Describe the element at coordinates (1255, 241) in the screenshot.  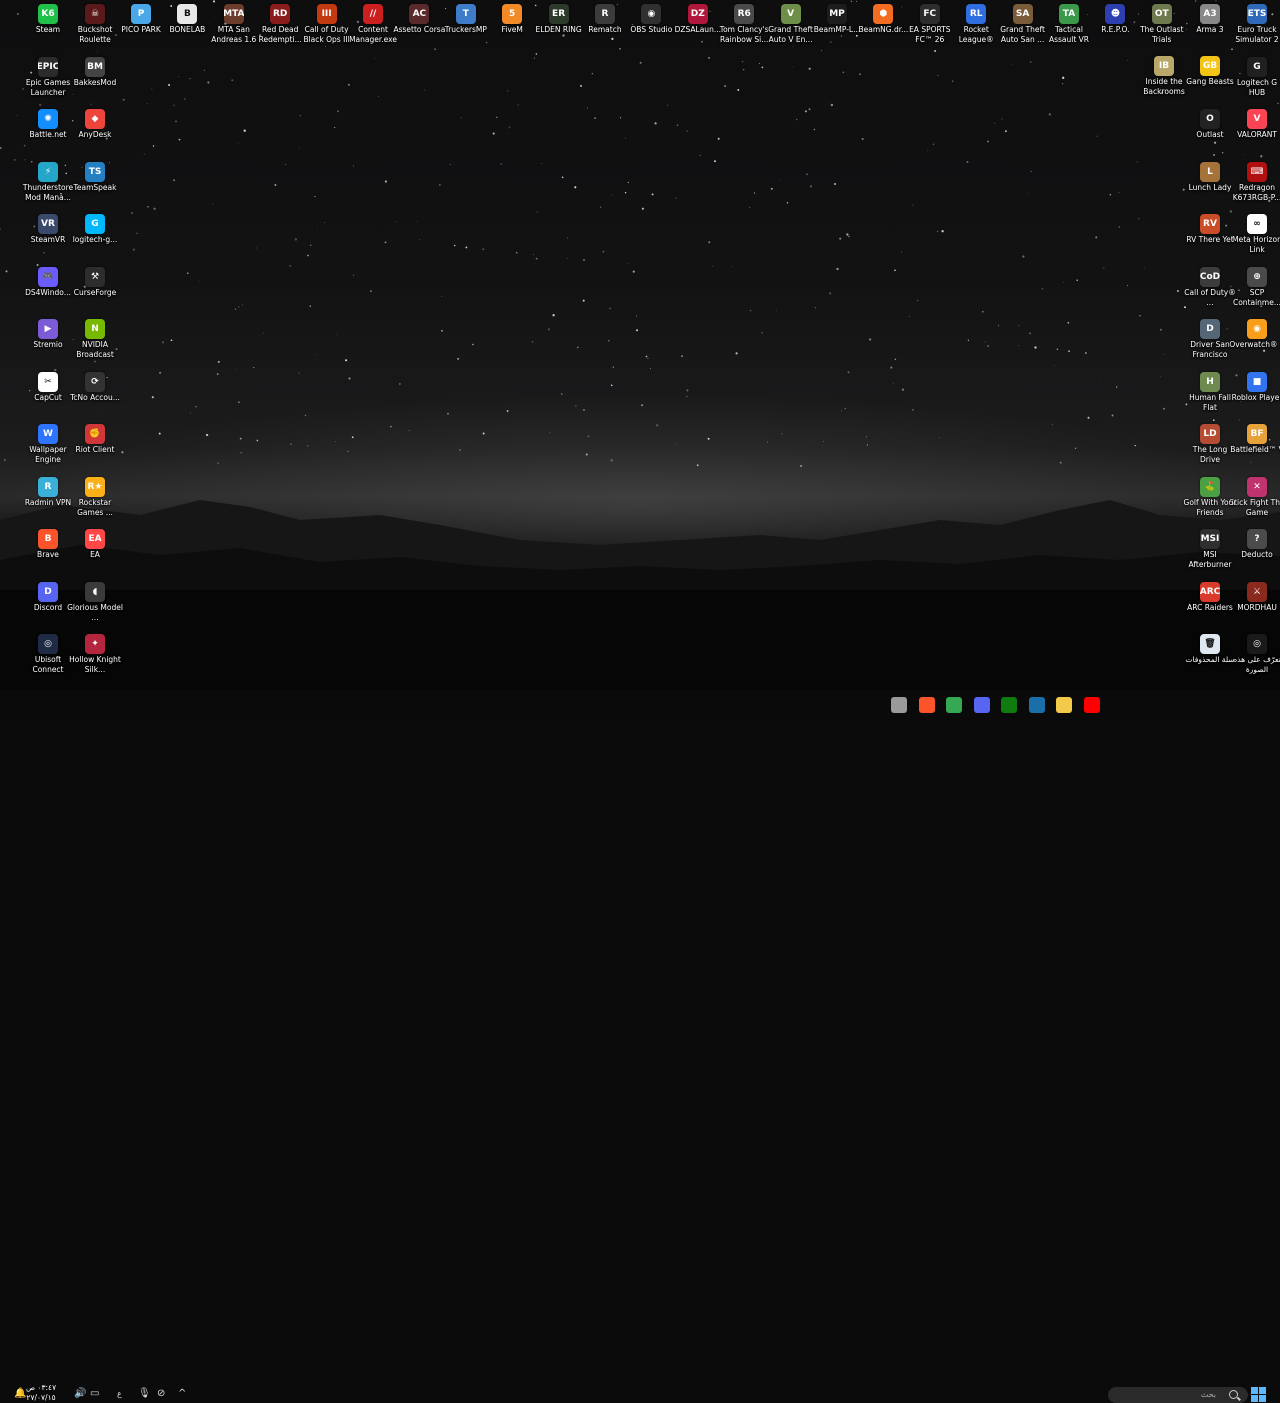
I see `desktop-icon: ∞ Meta Horizon Link` at that location.